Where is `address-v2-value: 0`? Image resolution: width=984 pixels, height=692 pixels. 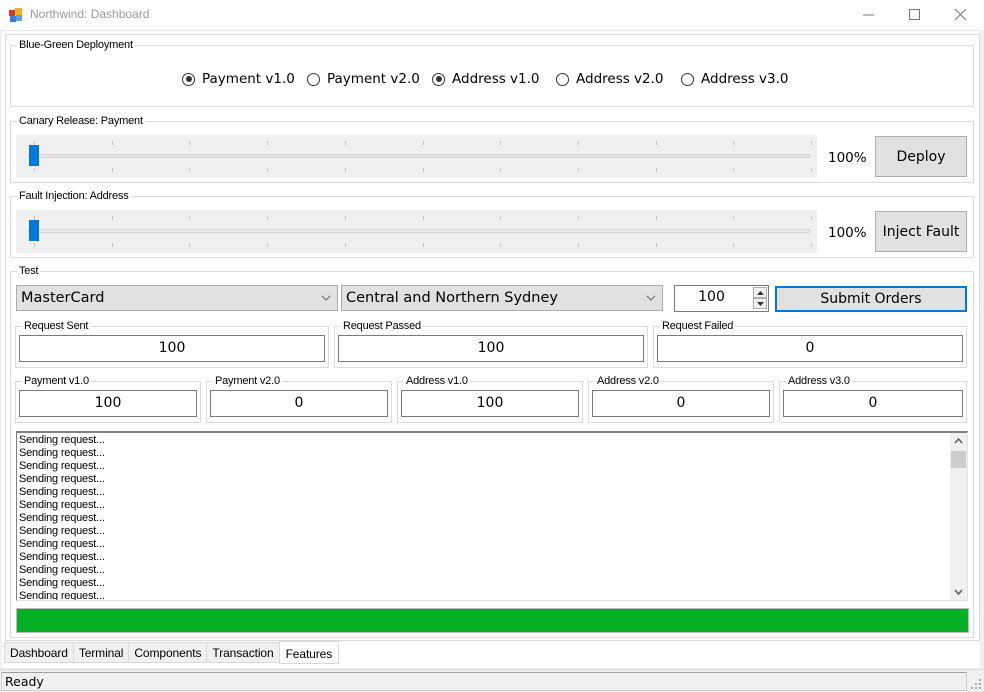 address-v2-value: 0 is located at coordinates (681, 403).